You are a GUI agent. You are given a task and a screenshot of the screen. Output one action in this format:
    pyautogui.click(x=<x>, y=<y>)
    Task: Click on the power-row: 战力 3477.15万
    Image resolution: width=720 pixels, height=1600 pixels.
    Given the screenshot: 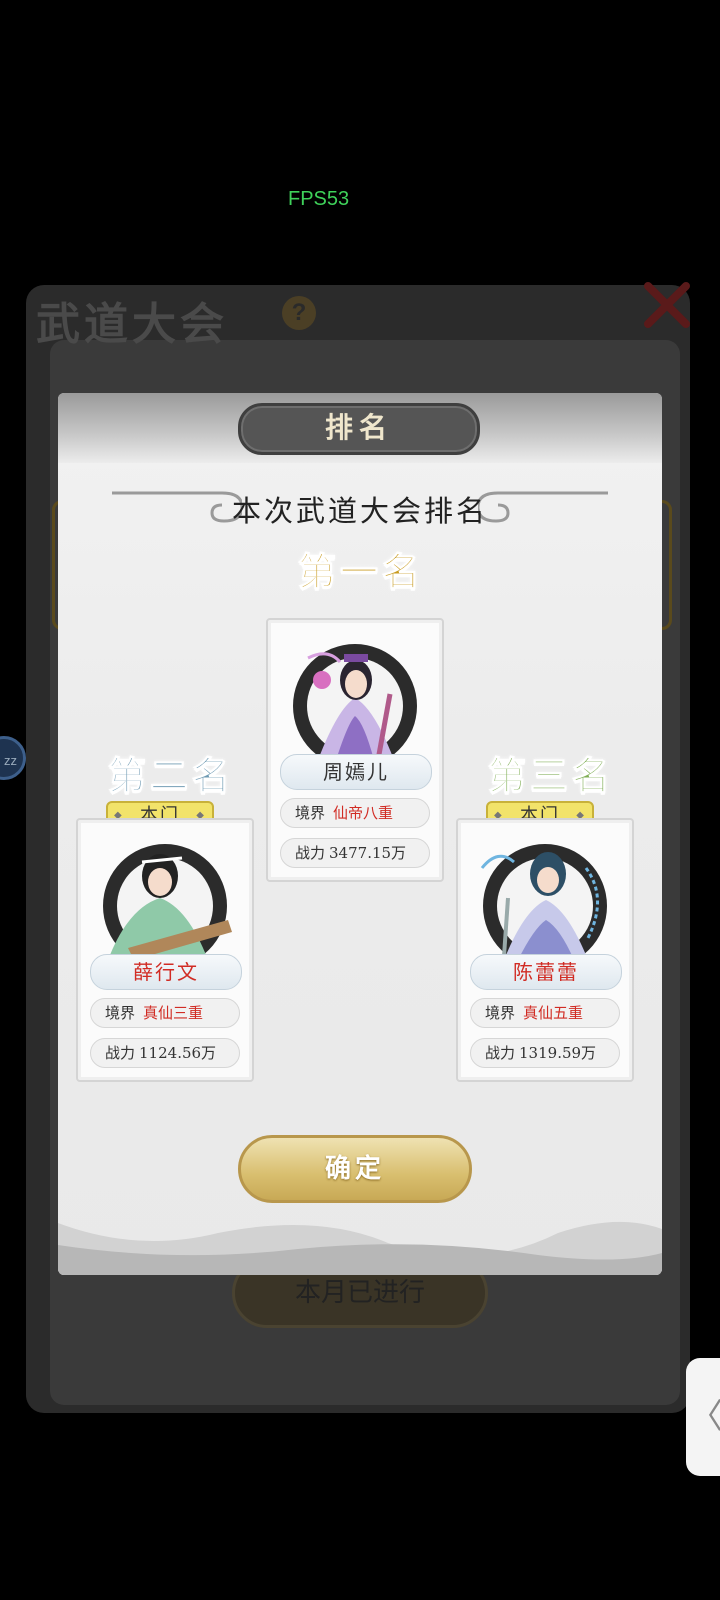 What is the action you would take?
    pyautogui.click(x=355, y=853)
    